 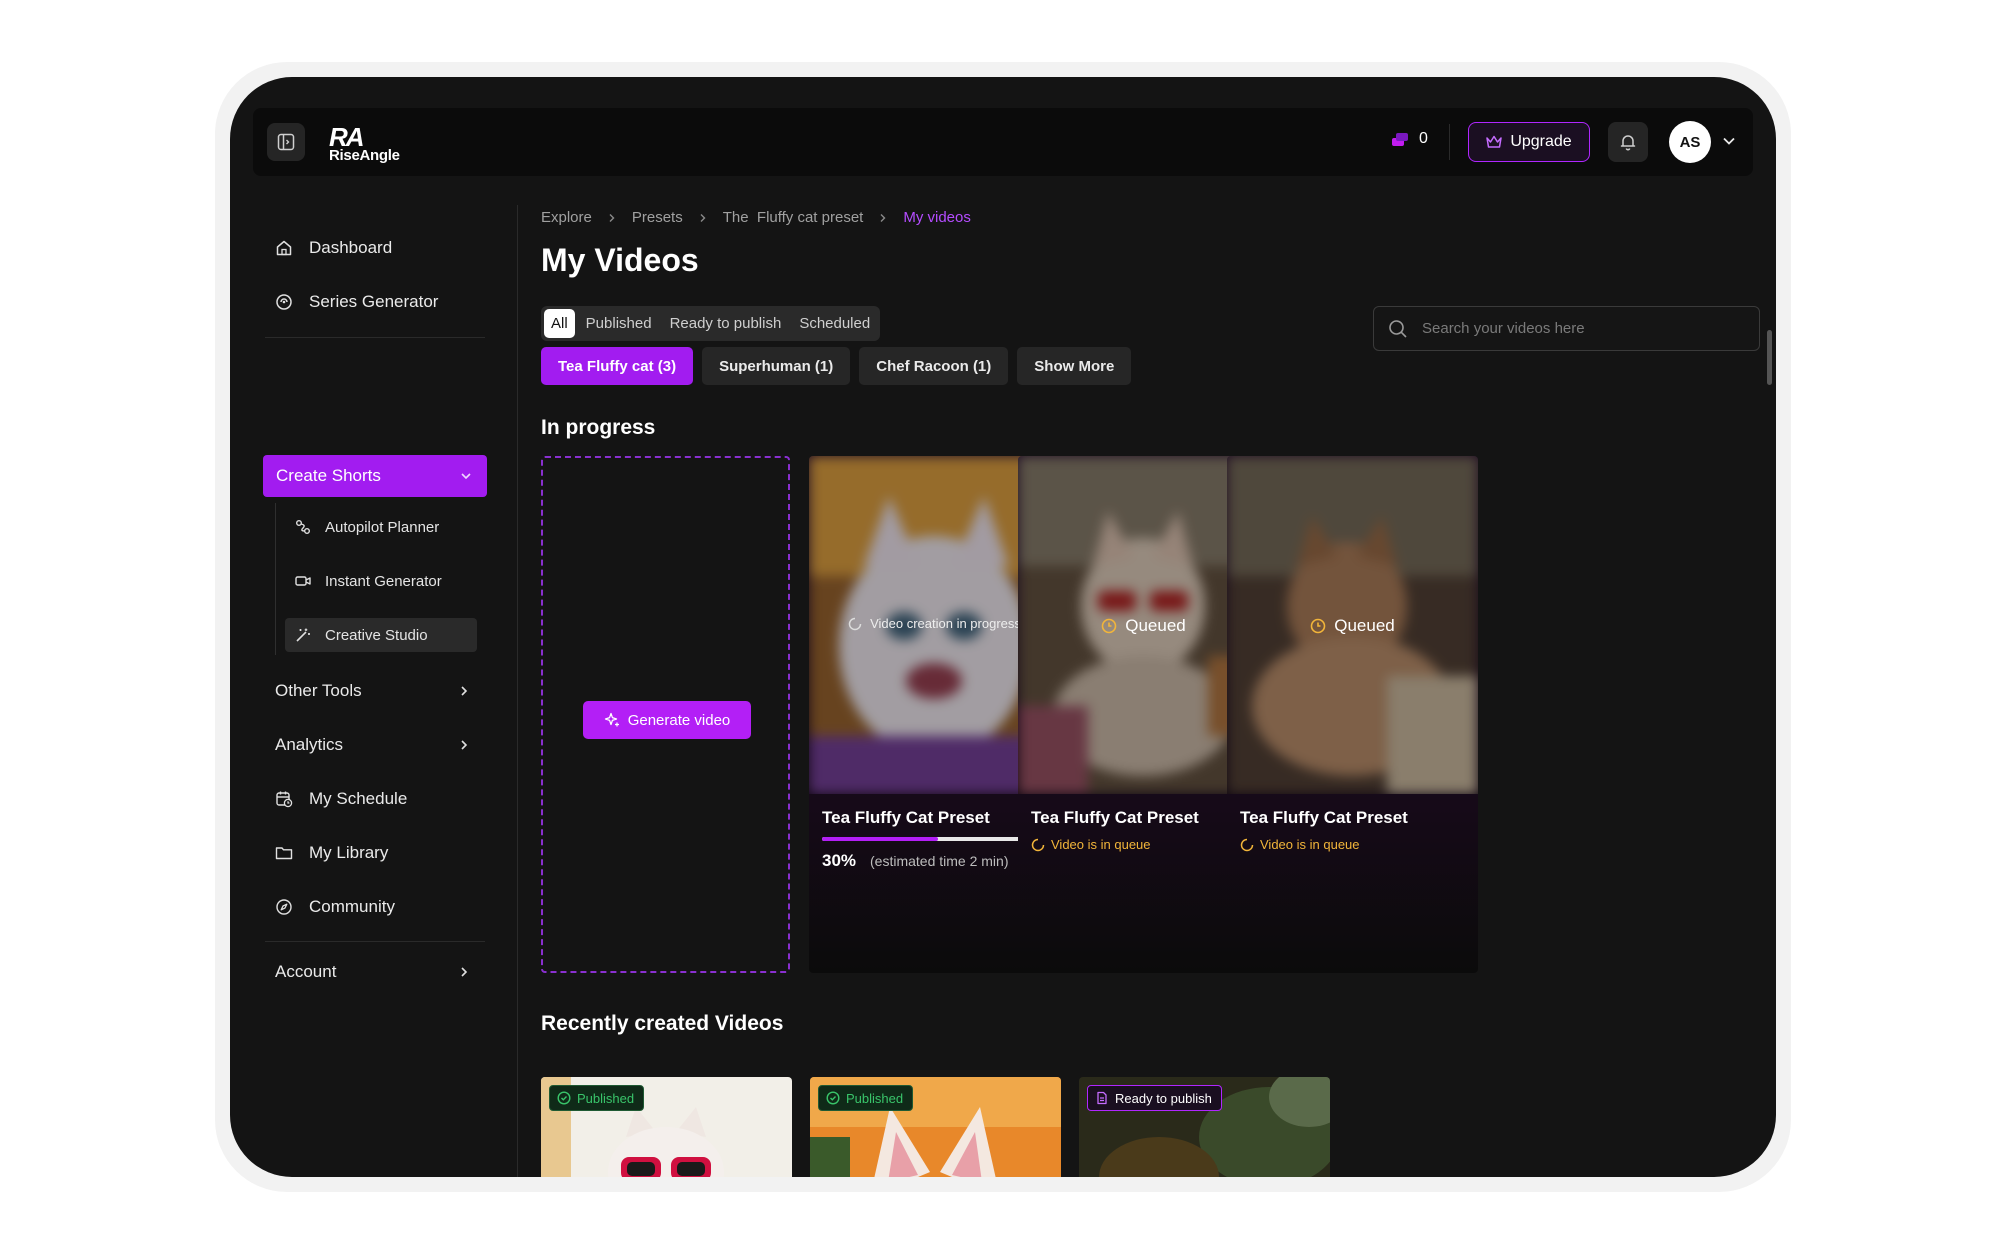 I want to click on badge-label: Published, so click(x=606, y=1098).